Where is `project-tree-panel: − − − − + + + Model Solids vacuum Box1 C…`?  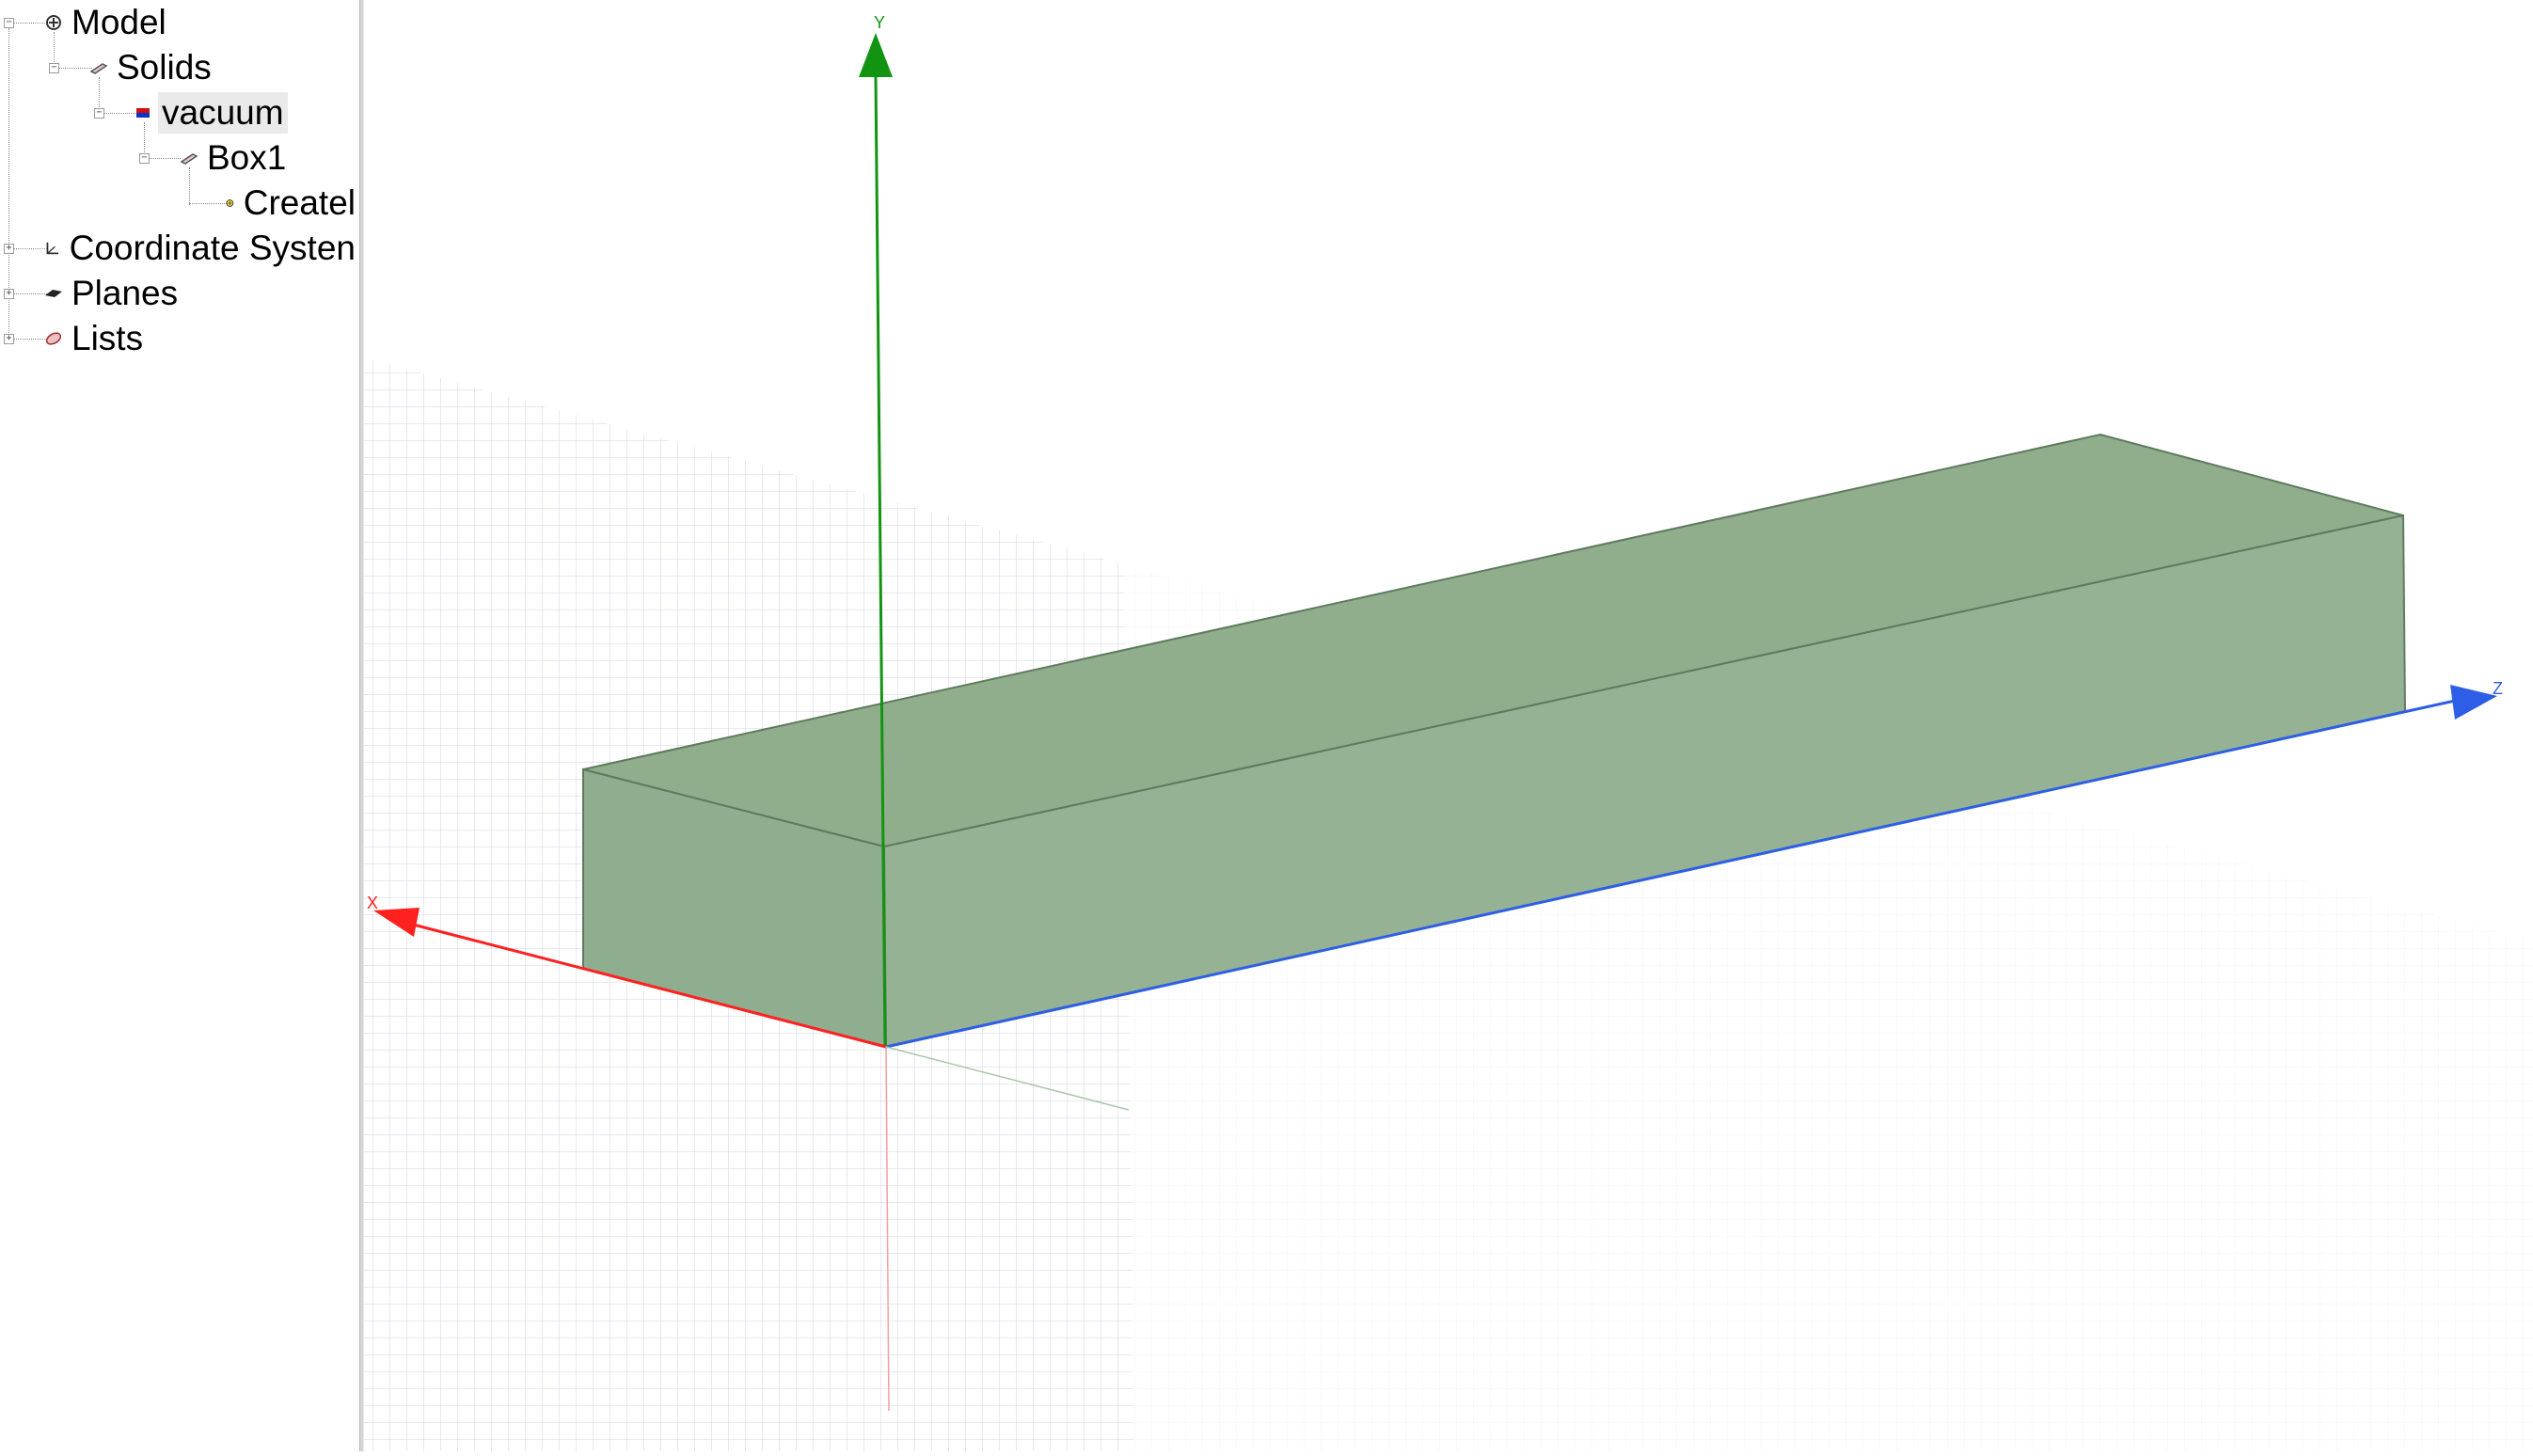 project-tree-panel: − − − − + + + Model Solids vacuum Box1 C… is located at coordinates (179, 725).